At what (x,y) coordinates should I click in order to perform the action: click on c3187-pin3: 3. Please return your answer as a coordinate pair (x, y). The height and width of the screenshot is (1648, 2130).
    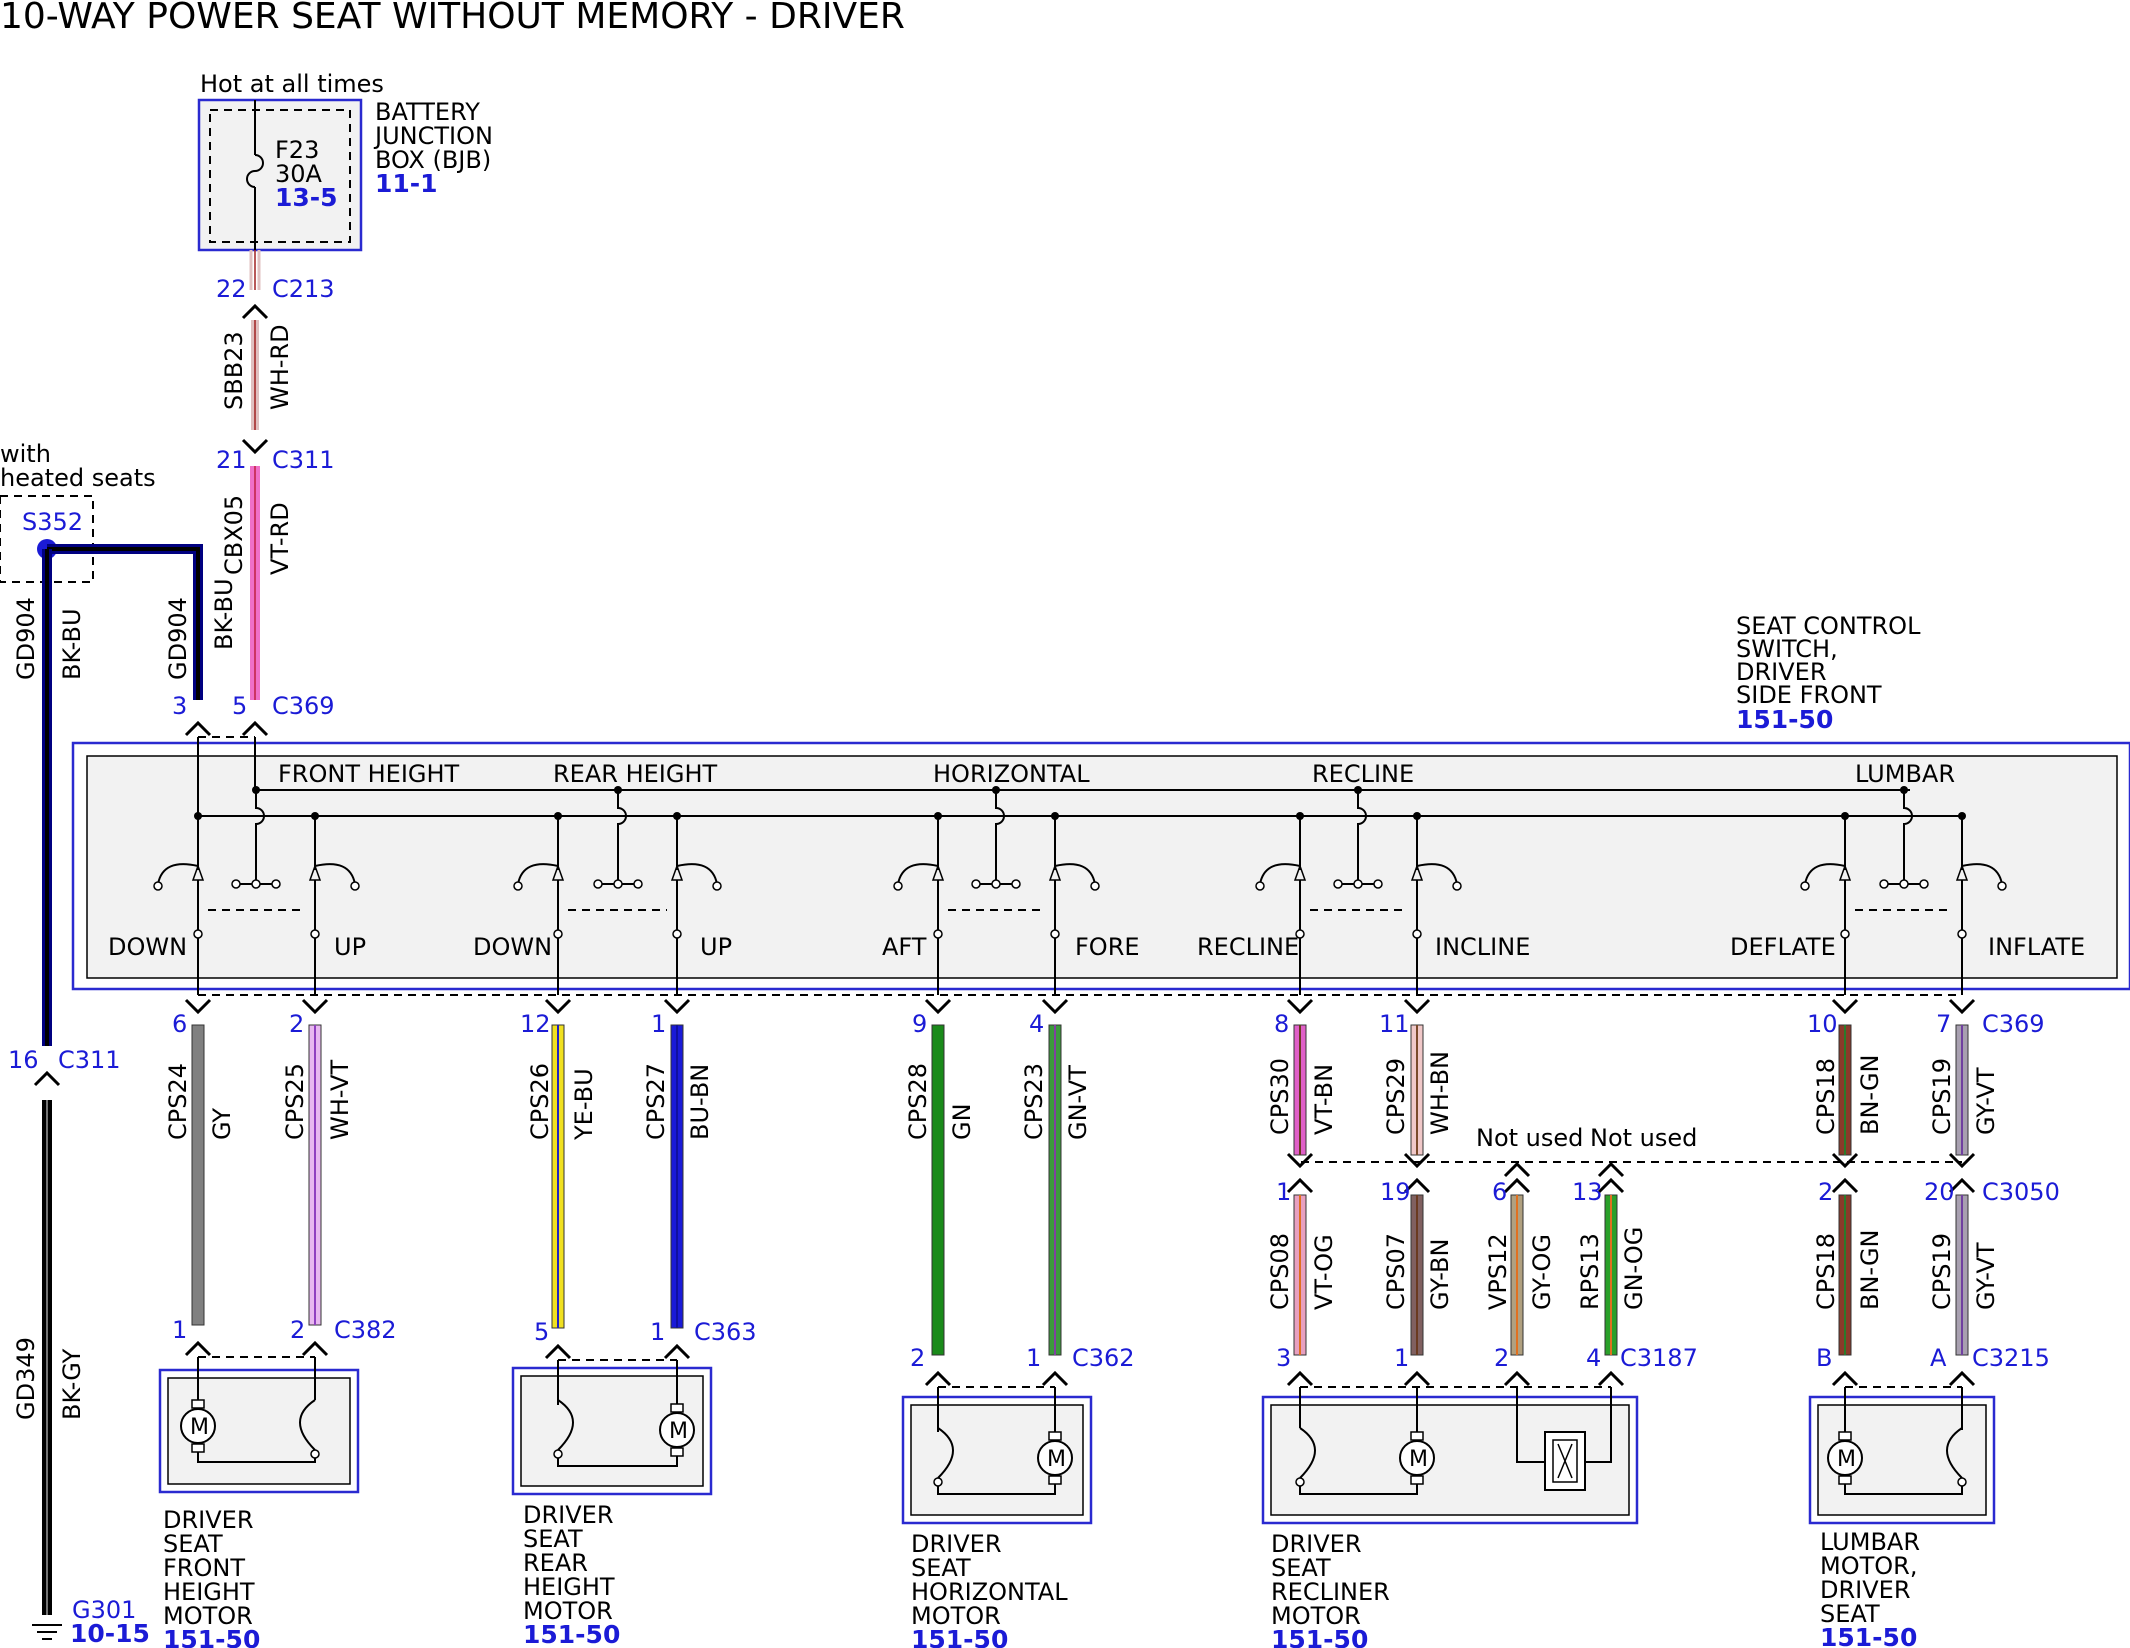
    Looking at the image, I should click on (1283, 1358).